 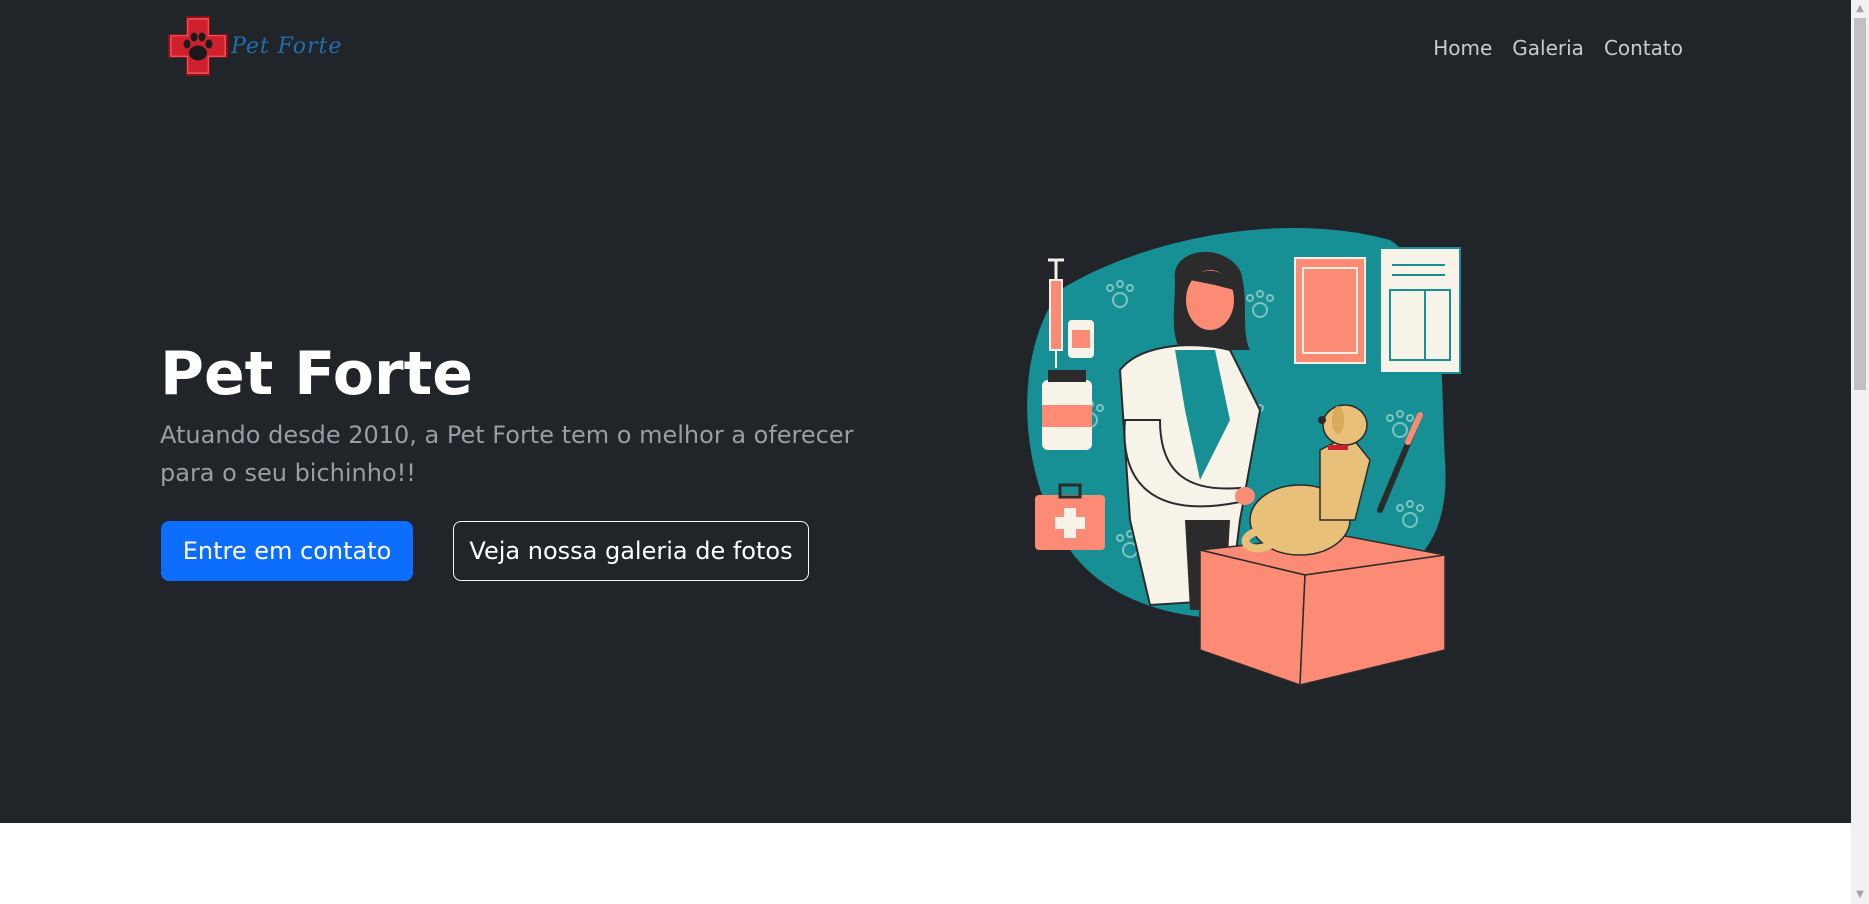 I want to click on contact-button: Entre em contato, so click(x=287, y=551).